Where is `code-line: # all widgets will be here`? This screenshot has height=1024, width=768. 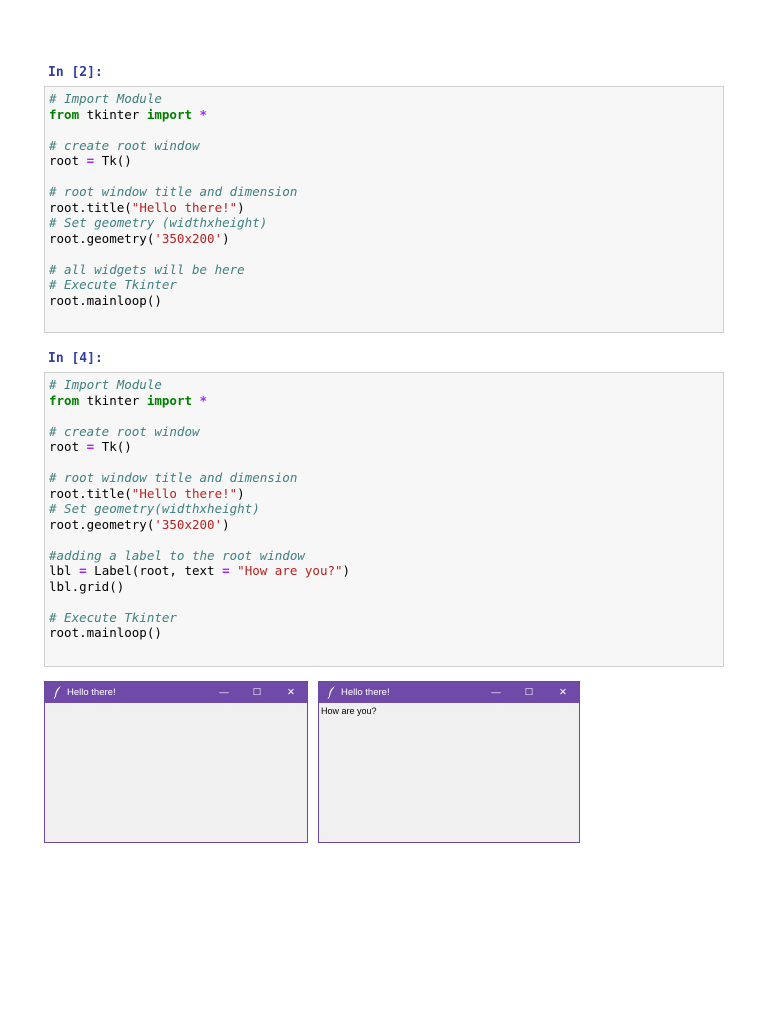
code-line: # all widgets will be here is located at coordinates (173, 270).